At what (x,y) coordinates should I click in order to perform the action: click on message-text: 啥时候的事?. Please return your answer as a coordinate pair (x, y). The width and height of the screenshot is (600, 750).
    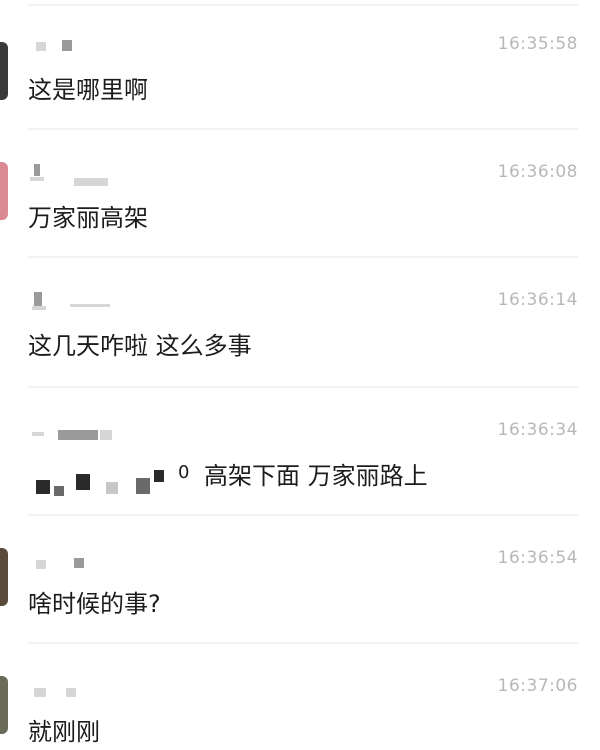
    Looking at the image, I should click on (94, 604).